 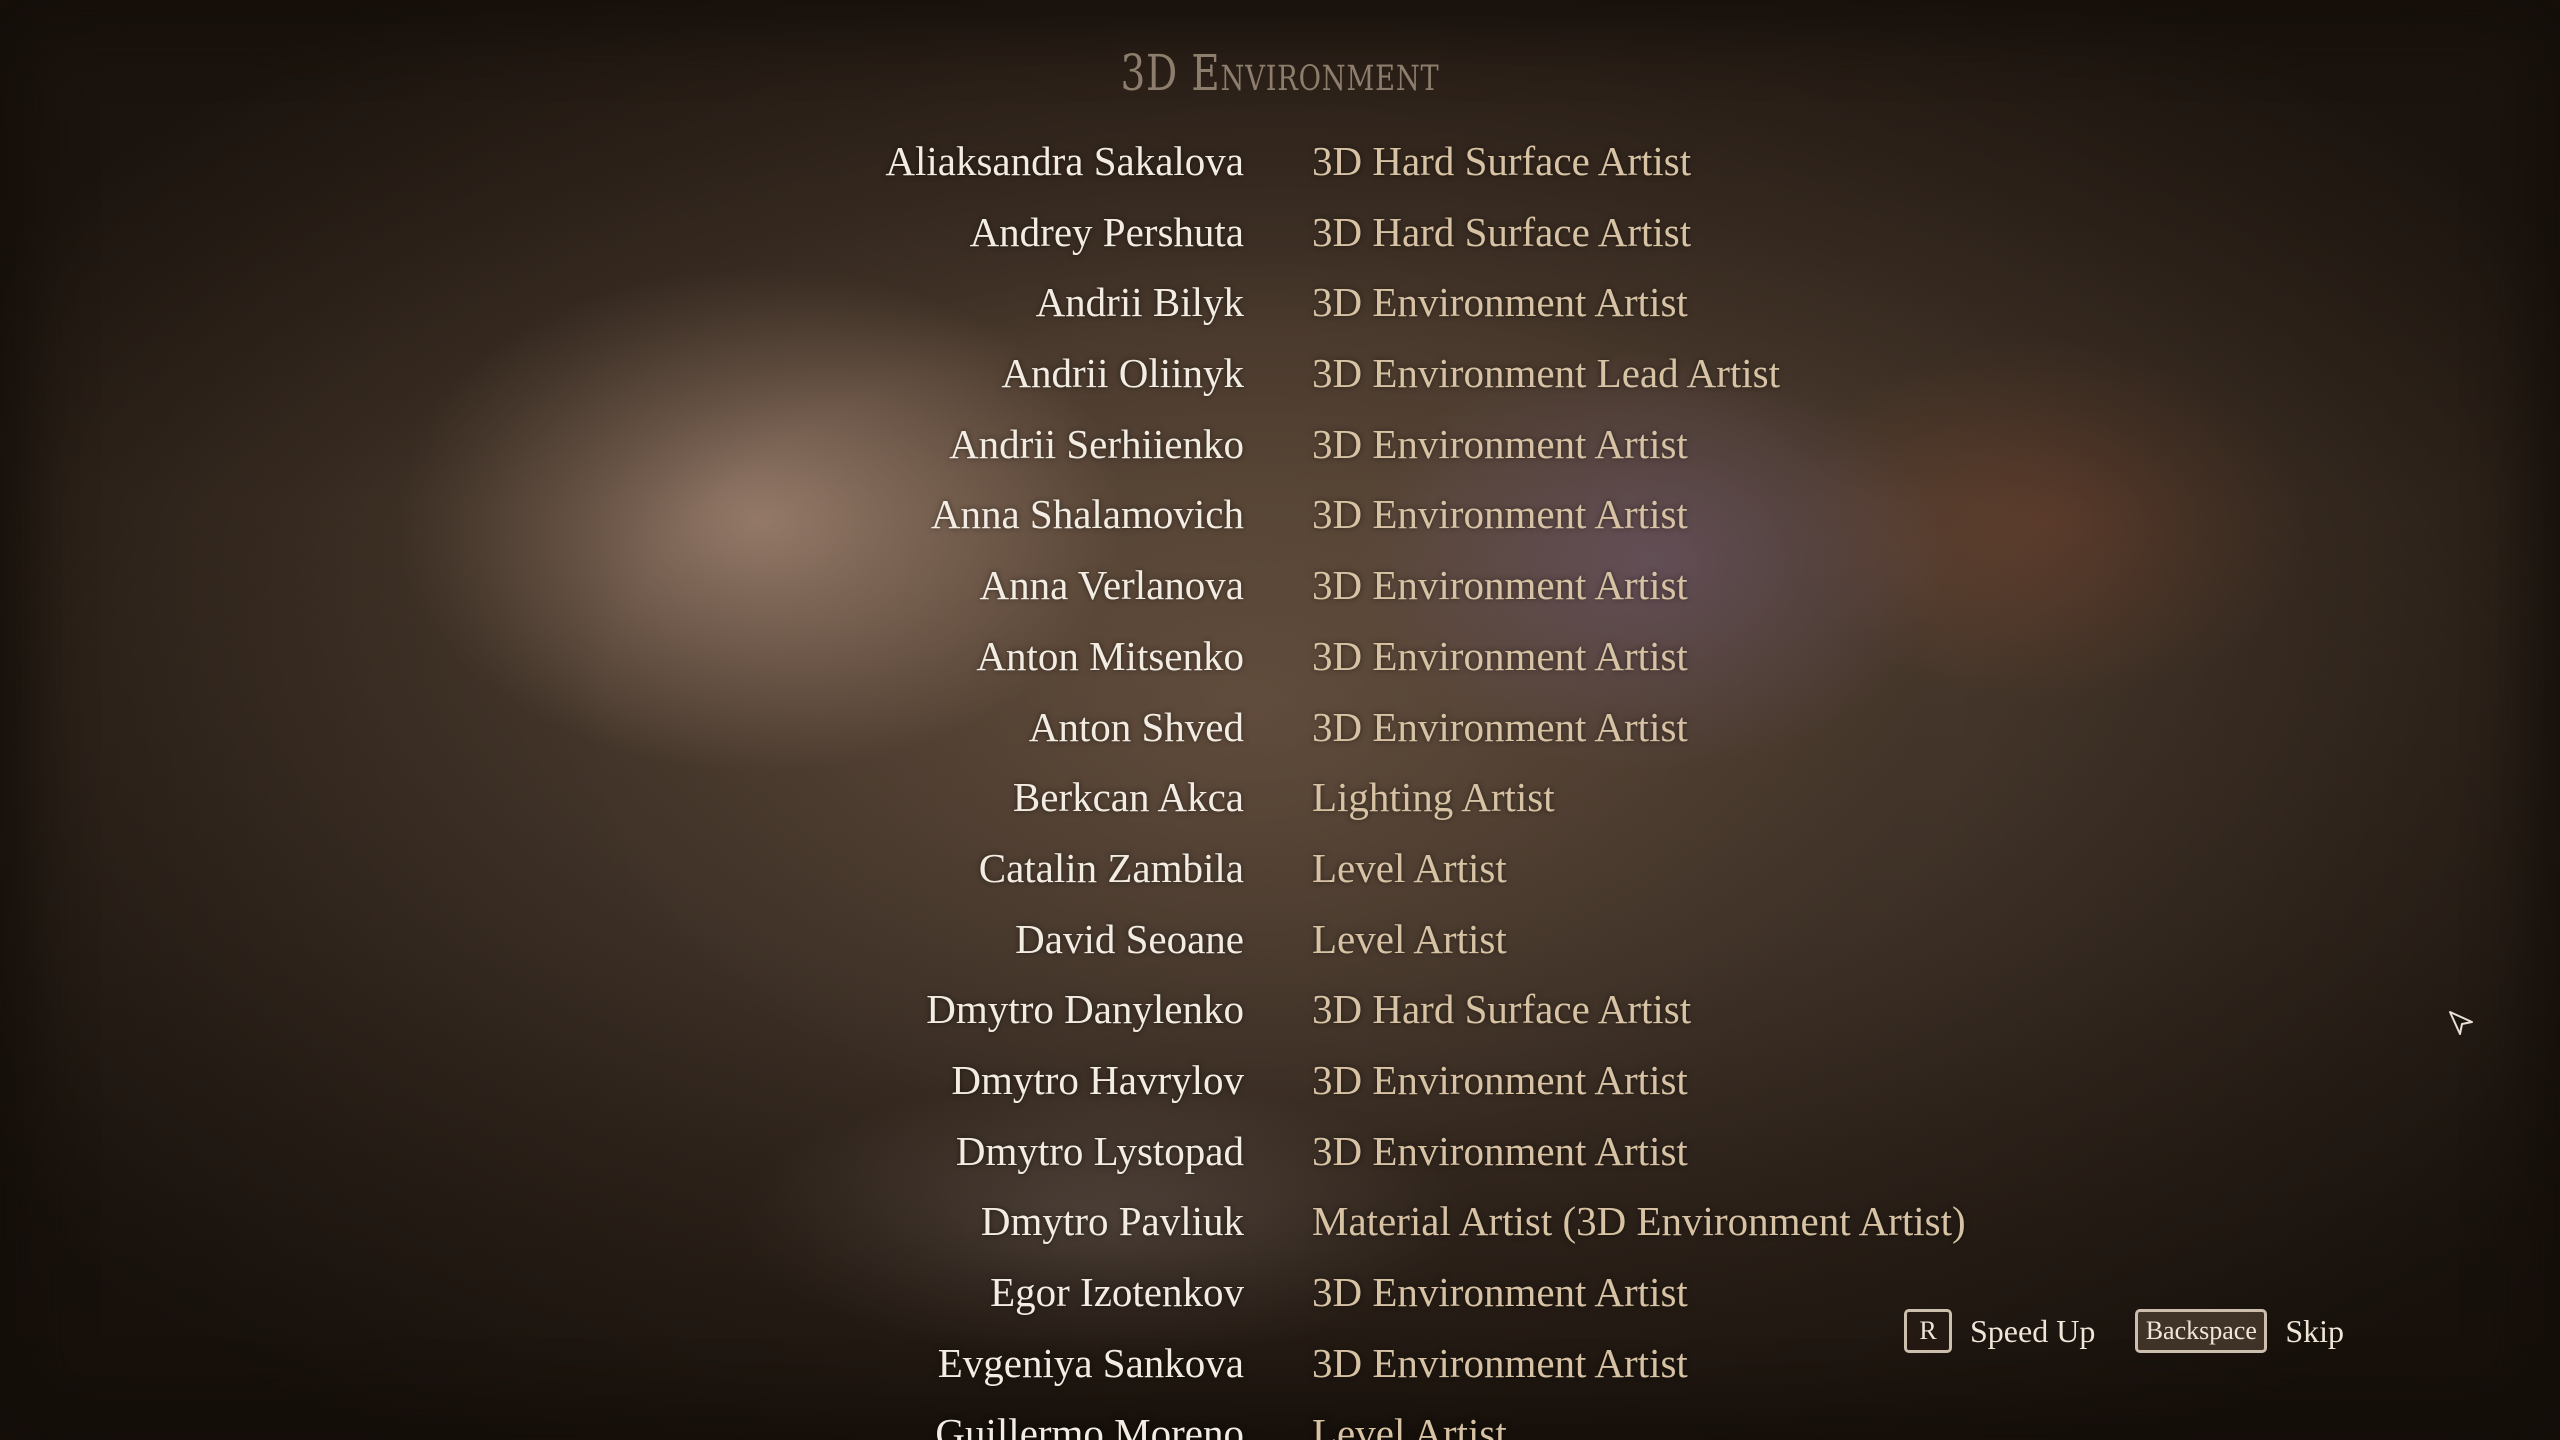 I want to click on credit-name: Aliaksandra Sakalova, so click(x=1064, y=161).